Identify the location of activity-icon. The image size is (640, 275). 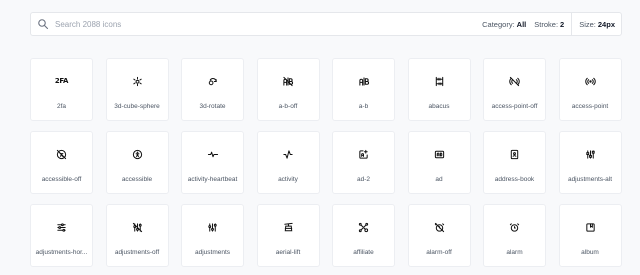
(288, 154).